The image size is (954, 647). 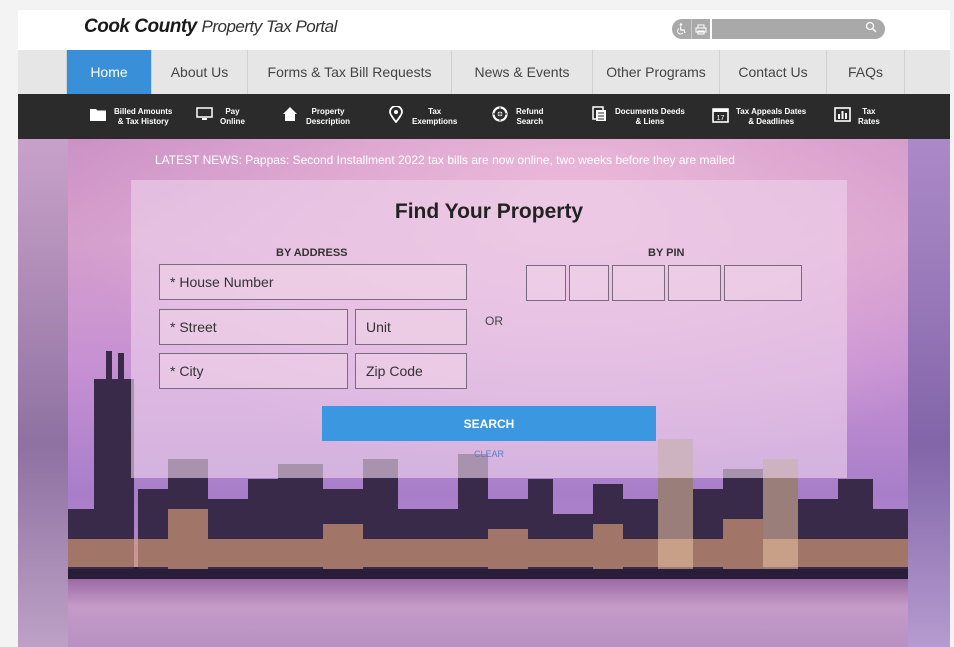 I want to click on quick-link-refund-search: Refund Search, so click(x=517, y=116).